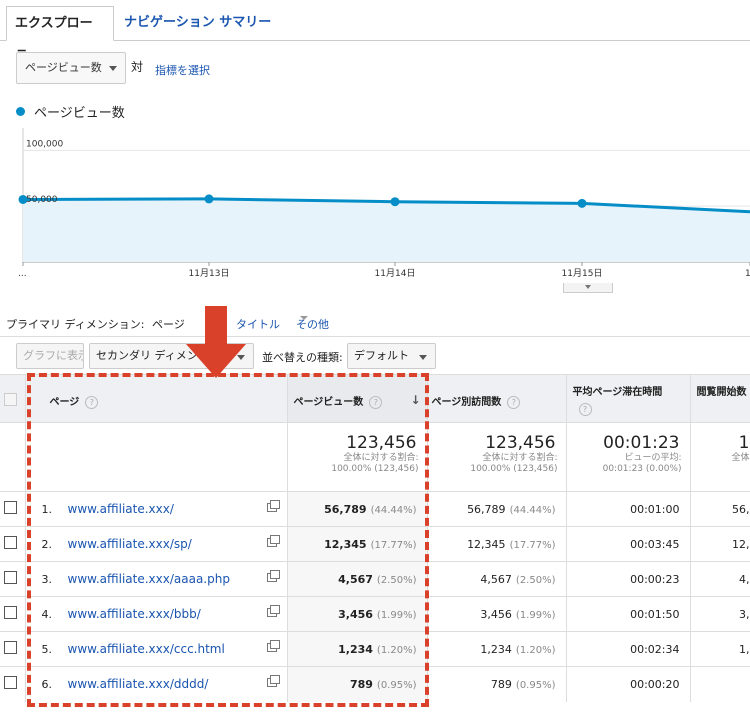  I want to click on sort-type-dropdown: デフォルト, so click(391, 356).